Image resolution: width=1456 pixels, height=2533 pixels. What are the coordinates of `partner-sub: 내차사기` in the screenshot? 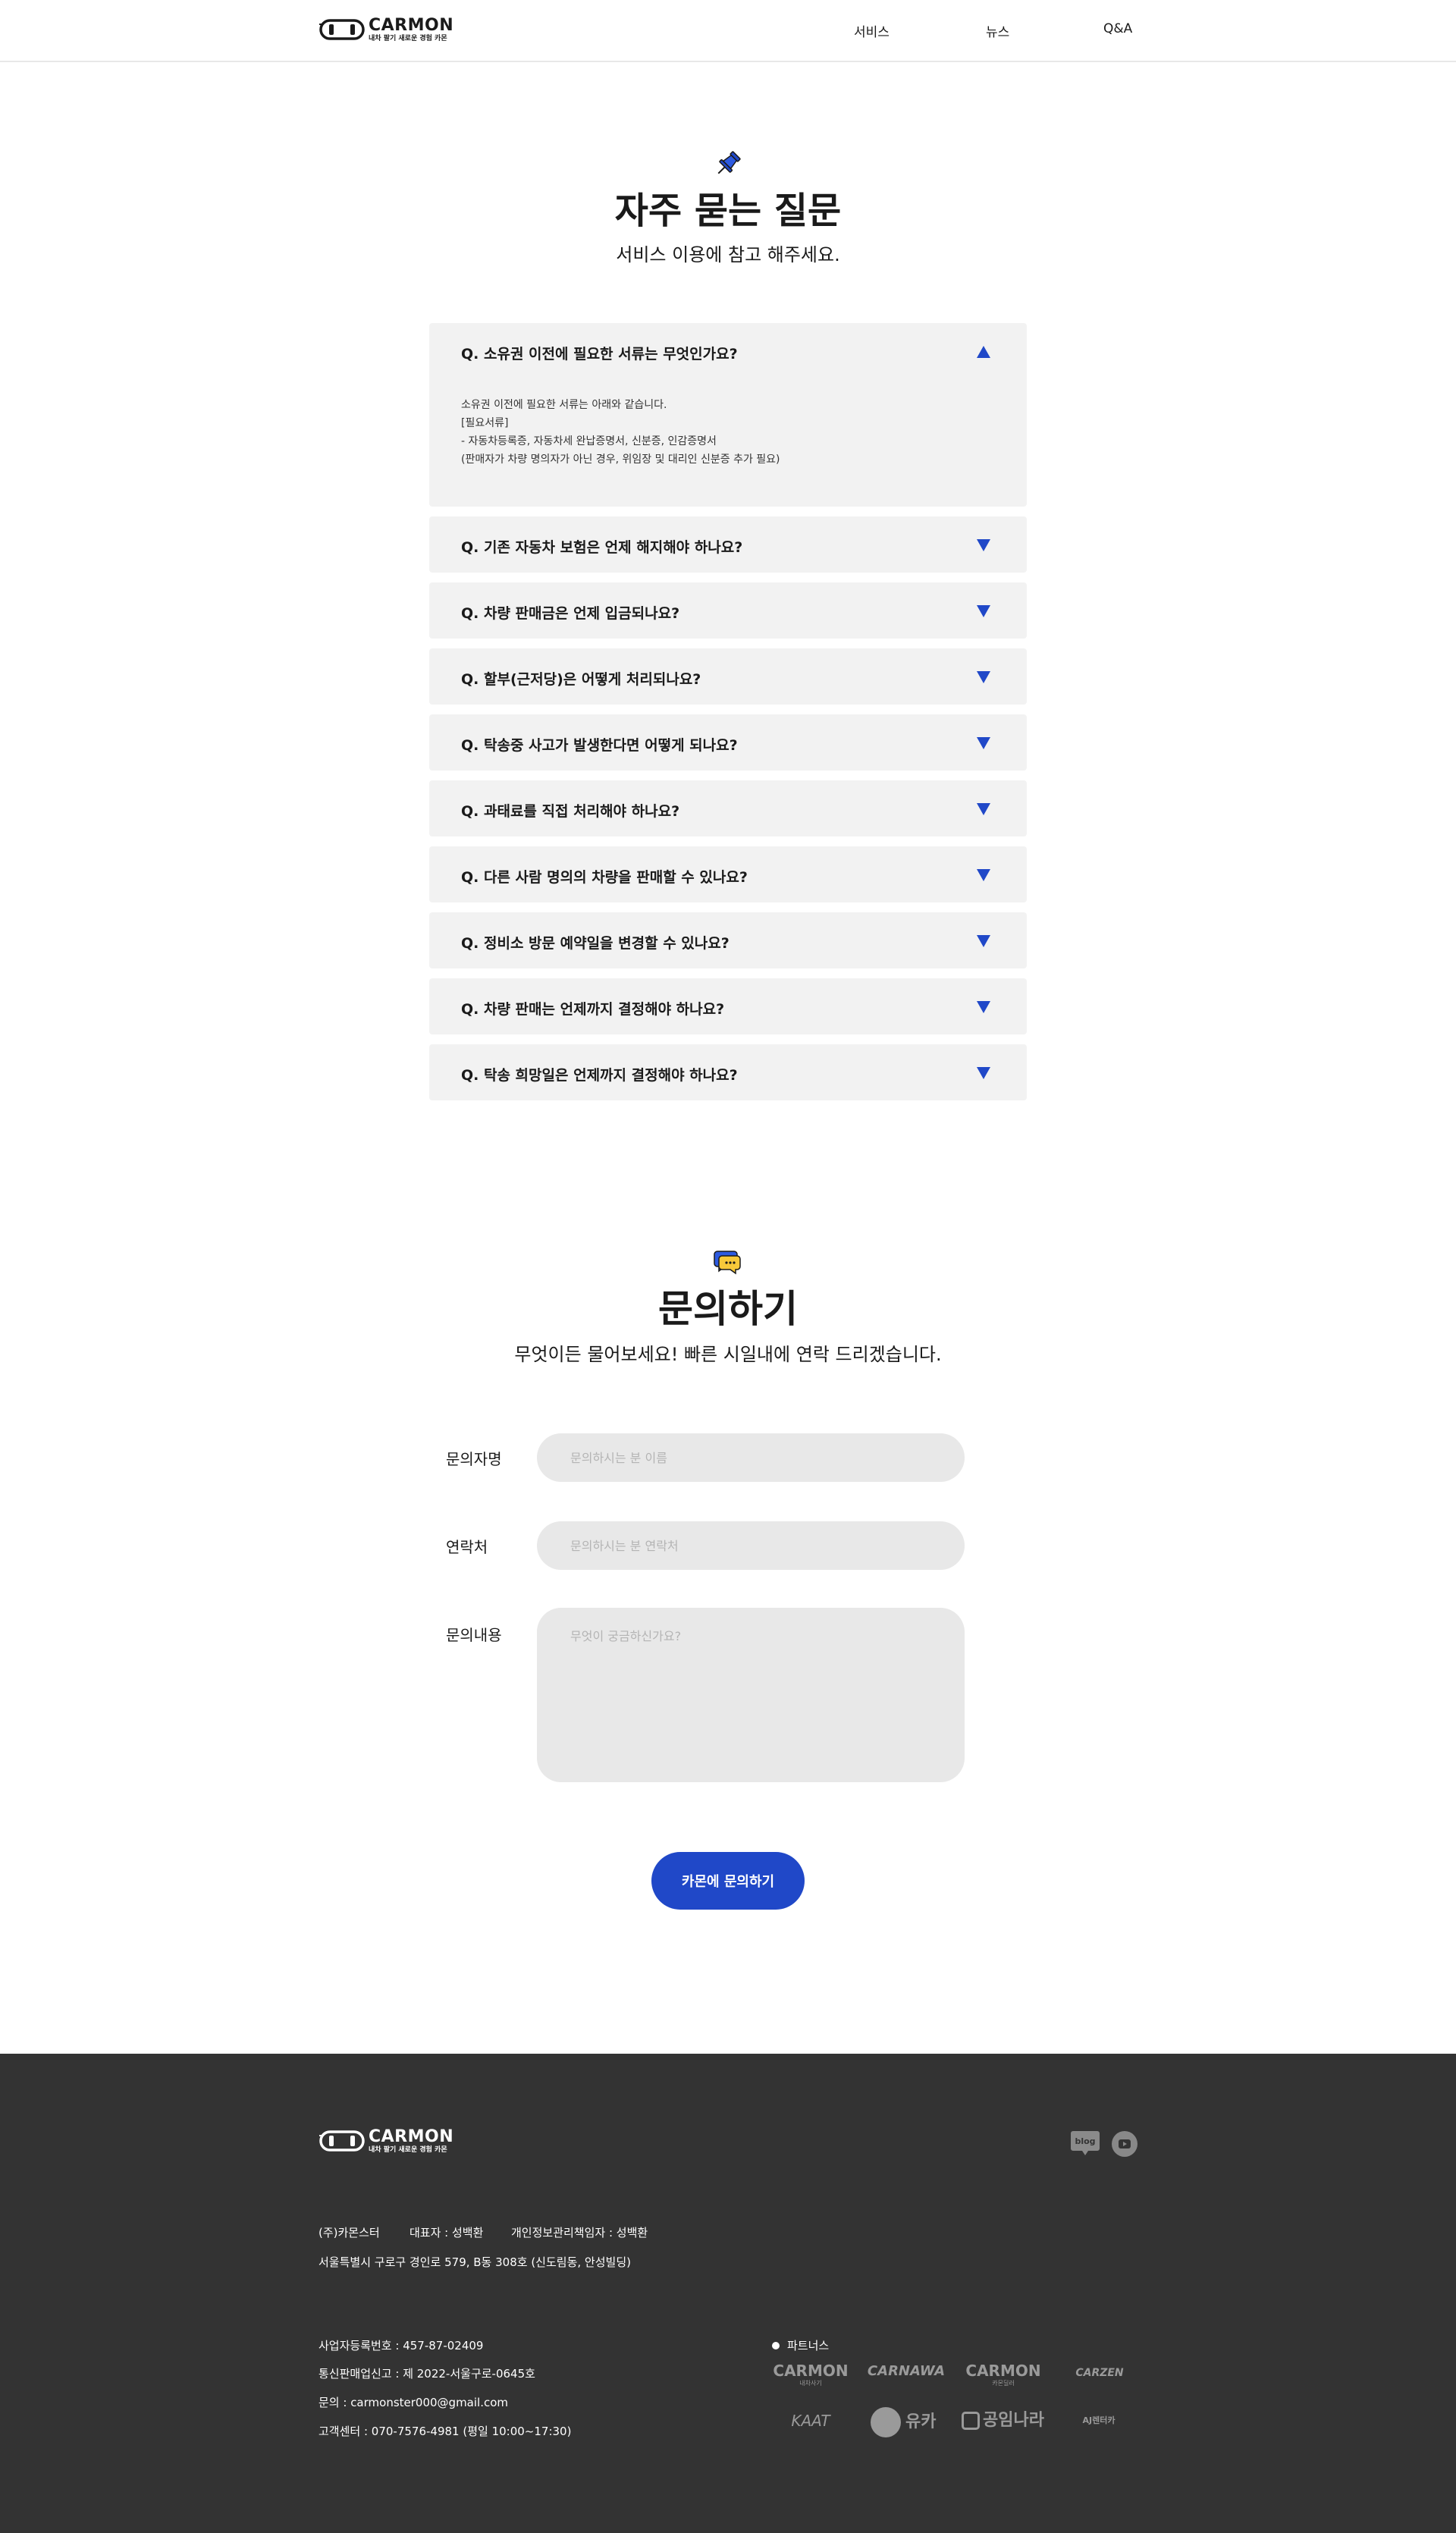 It's located at (810, 2383).